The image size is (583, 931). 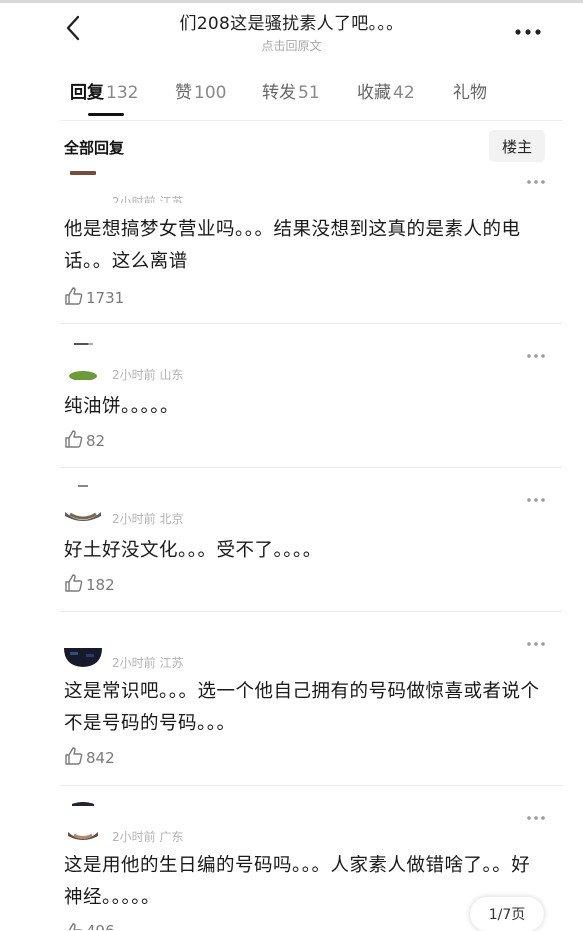 What do you see at coordinates (100, 758) in the screenshot?
I see `like-count: 842` at bounding box center [100, 758].